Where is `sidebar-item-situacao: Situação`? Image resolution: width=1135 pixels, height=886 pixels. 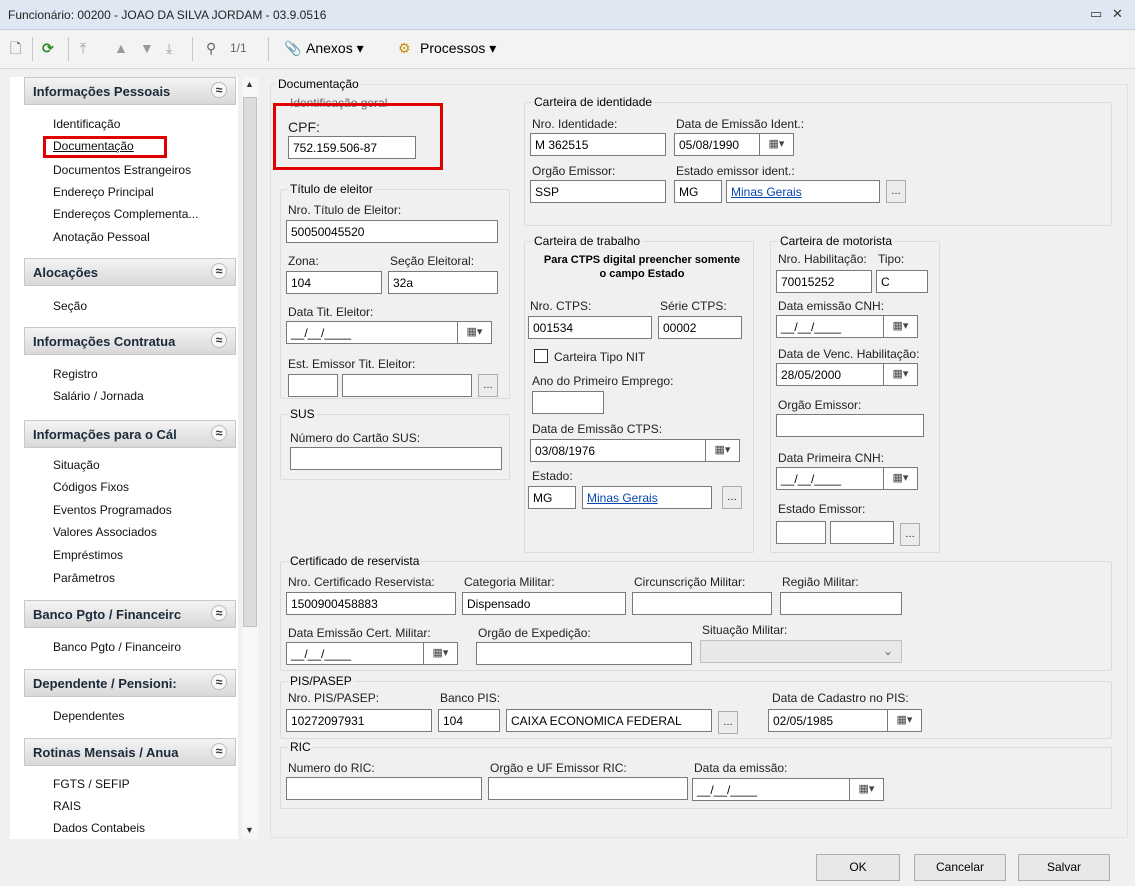
sidebar-item-situacao: Situação is located at coordinates (76, 465).